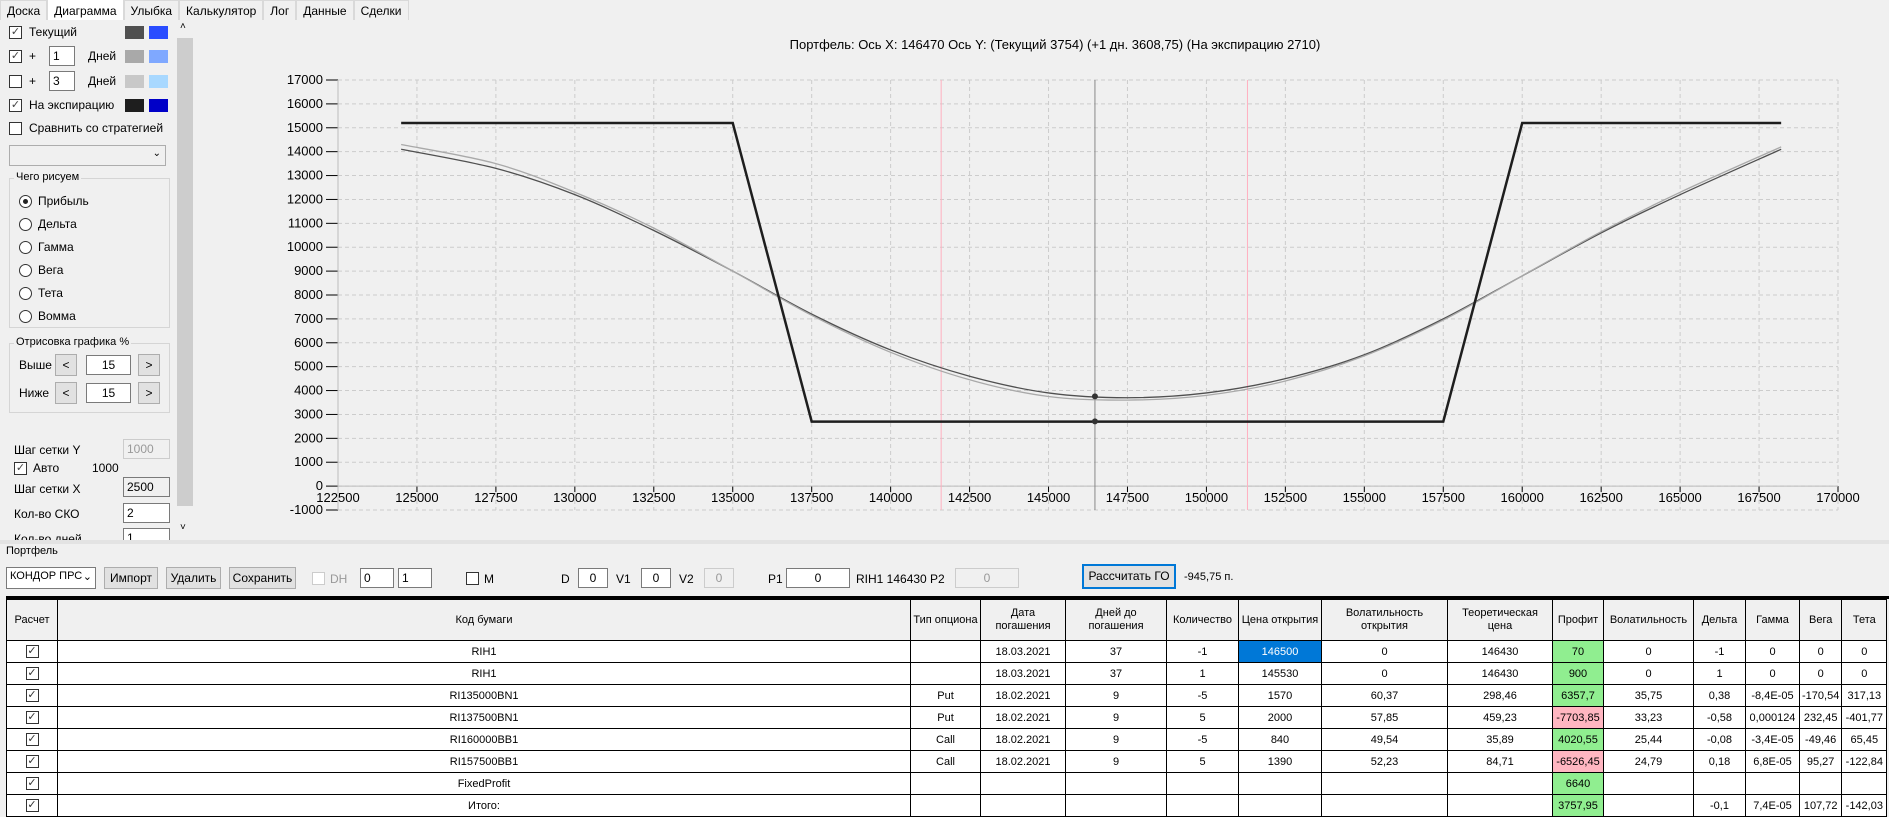 This screenshot has width=1889, height=817. What do you see at coordinates (1280, 620) in the screenshot?
I see `column-header: Цена открытия` at bounding box center [1280, 620].